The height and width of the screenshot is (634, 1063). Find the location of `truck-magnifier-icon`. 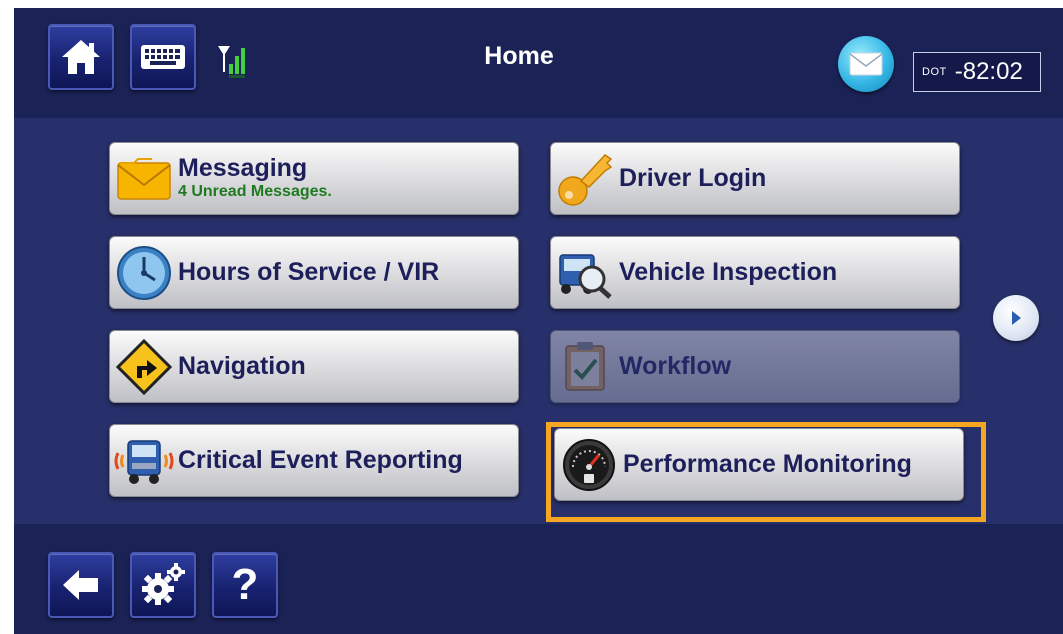

truck-magnifier-icon is located at coordinates (585, 273).